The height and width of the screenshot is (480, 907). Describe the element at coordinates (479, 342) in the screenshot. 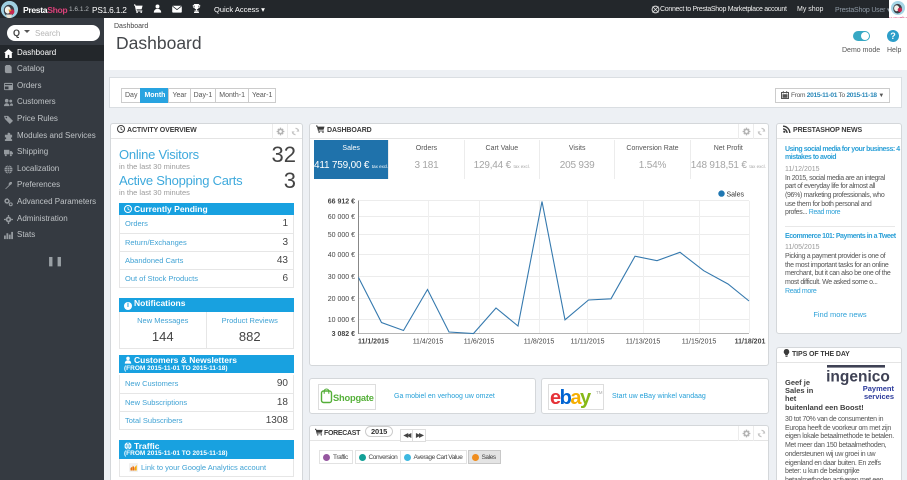

I see `svg-text: 11/6/2015` at that location.